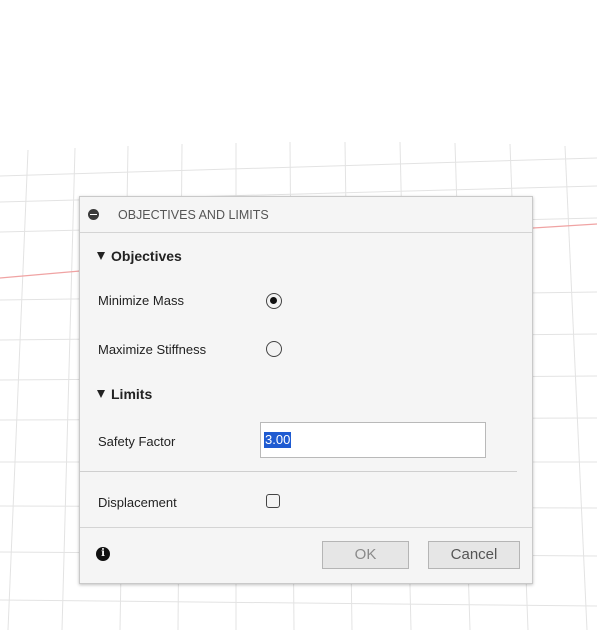 The width and height of the screenshot is (597, 630). I want to click on dialog-footer: i OK Cancel, so click(306, 555).